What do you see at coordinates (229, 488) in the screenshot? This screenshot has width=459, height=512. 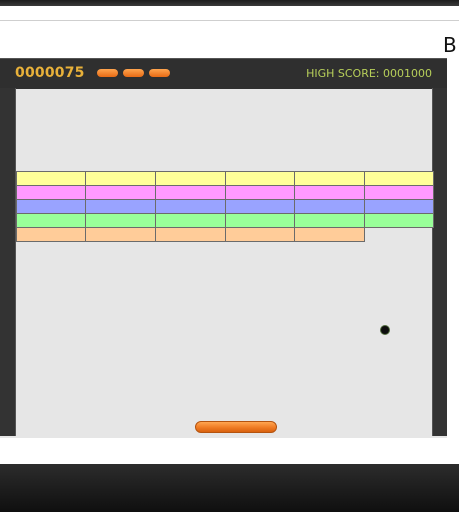 I see `bottom-navigation-bar` at bounding box center [229, 488].